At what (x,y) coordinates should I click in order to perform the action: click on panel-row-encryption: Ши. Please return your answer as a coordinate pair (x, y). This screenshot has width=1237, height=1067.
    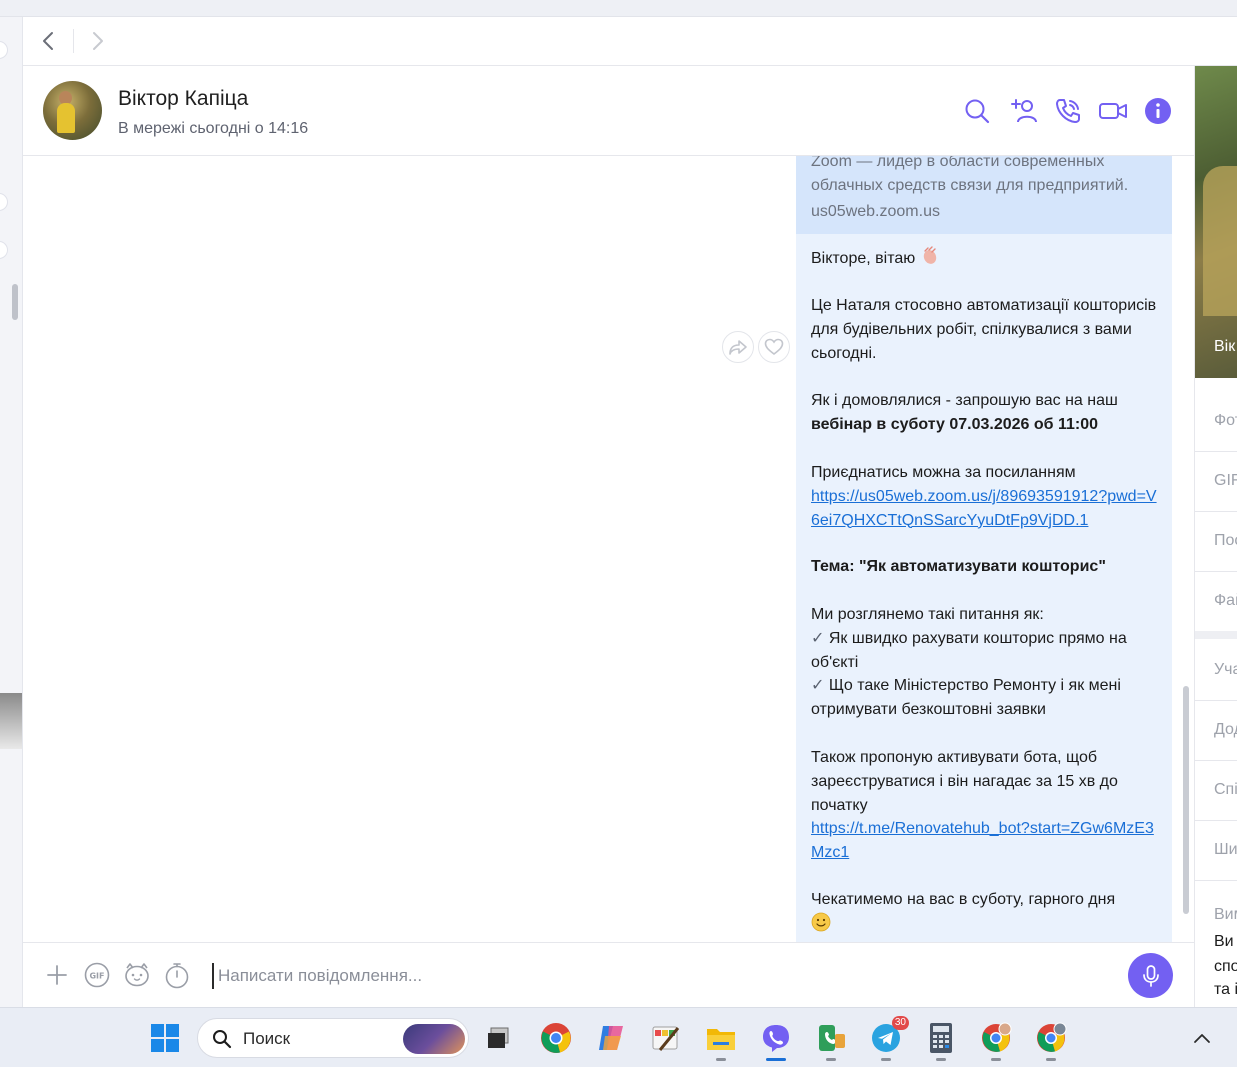
    Looking at the image, I should click on (1216, 851).